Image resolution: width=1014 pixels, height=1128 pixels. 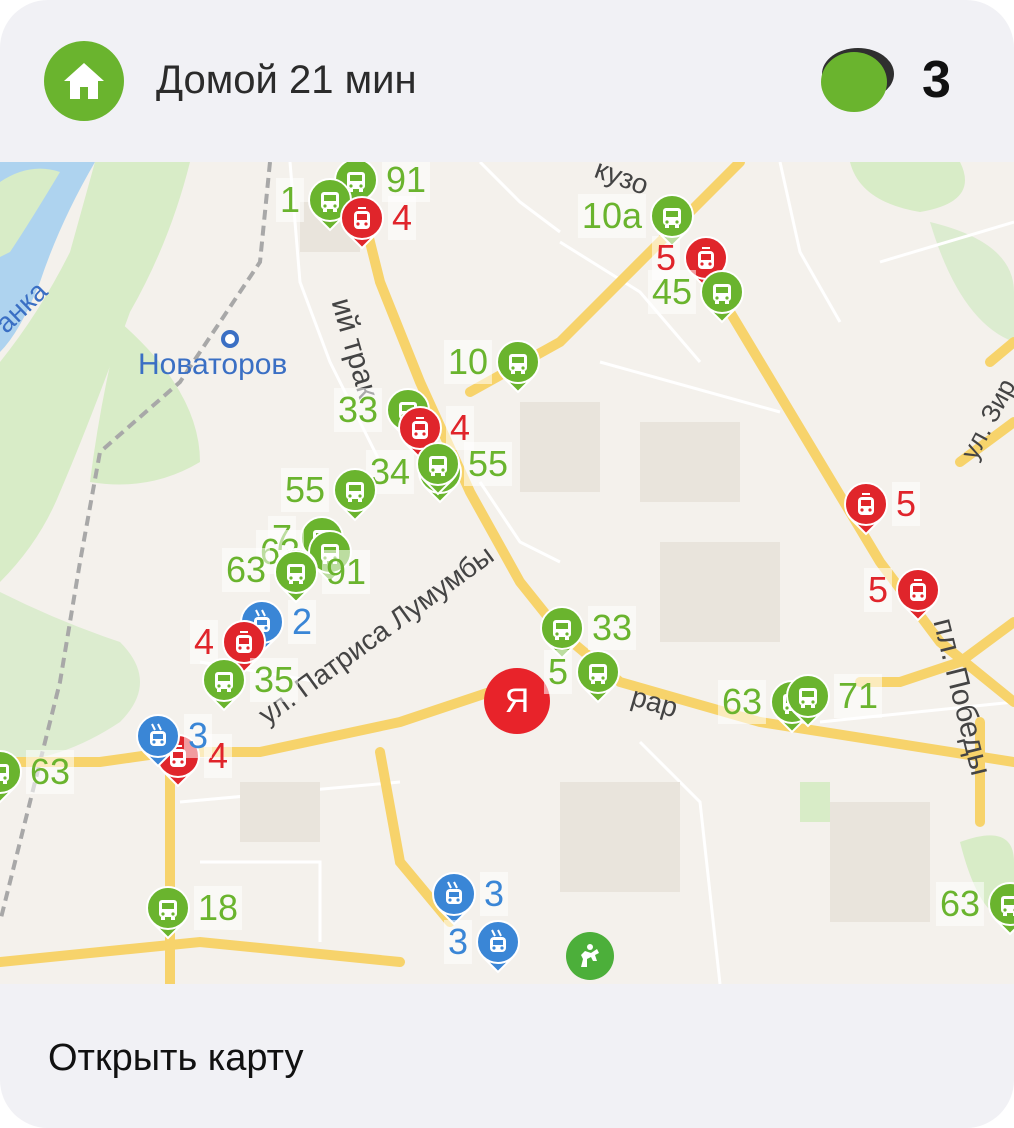 I want to click on open-map-link: Открыть карту, so click(x=176, y=1058).